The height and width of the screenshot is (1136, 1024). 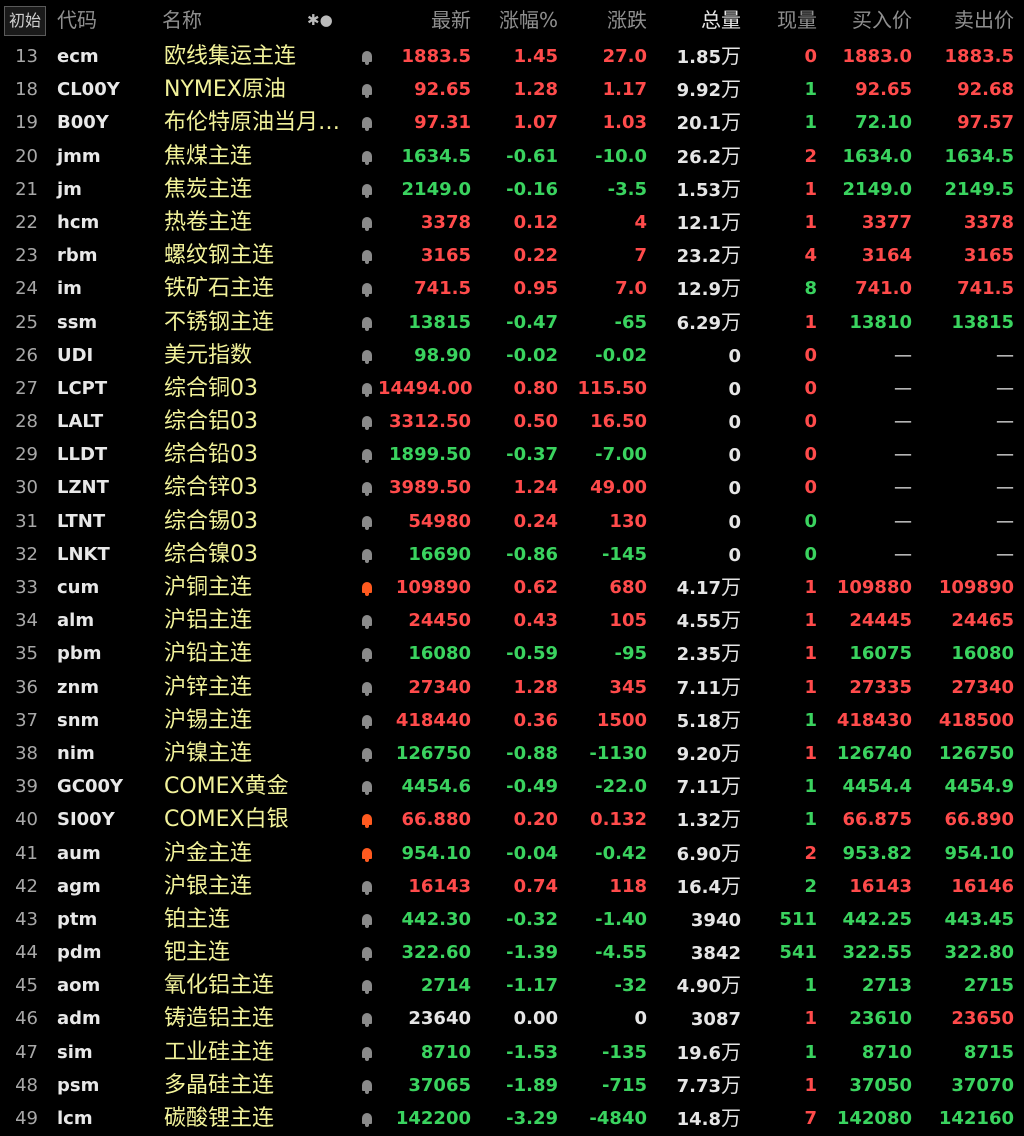 What do you see at coordinates (77, 20) in the screenshot?
I see `column-header-code: 代码` at bounding box center [77, 20].